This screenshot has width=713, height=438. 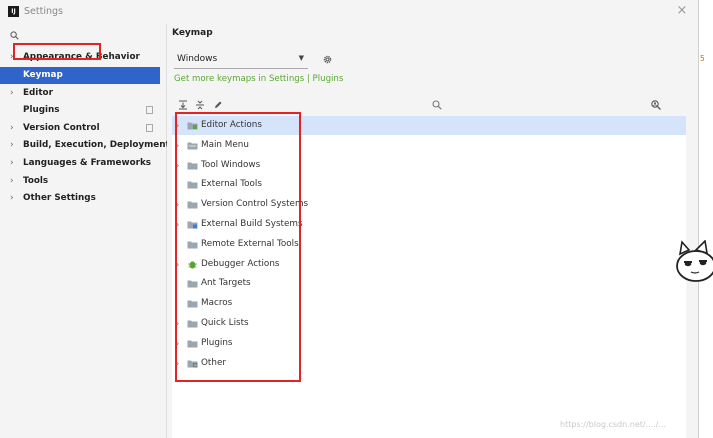 What do you see at coordinates (192, 33) in the screenshot?
I see `page-title: Keymap` at bounding box center [192, 33].